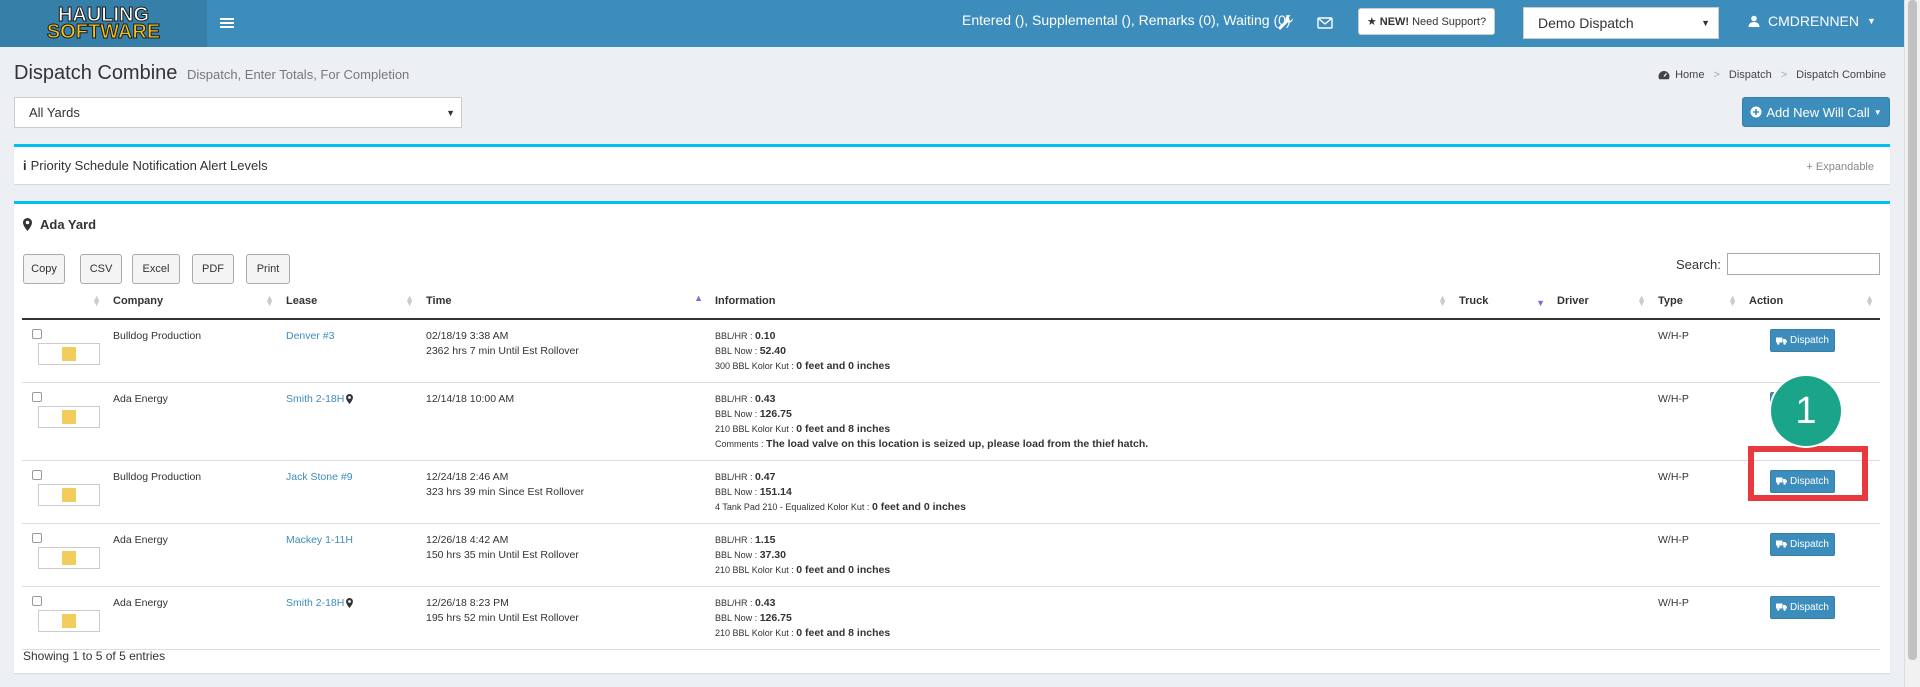 The image size is (1920, 687). I want to click on user-name: CMDRENNEN, so click(1813, 21).